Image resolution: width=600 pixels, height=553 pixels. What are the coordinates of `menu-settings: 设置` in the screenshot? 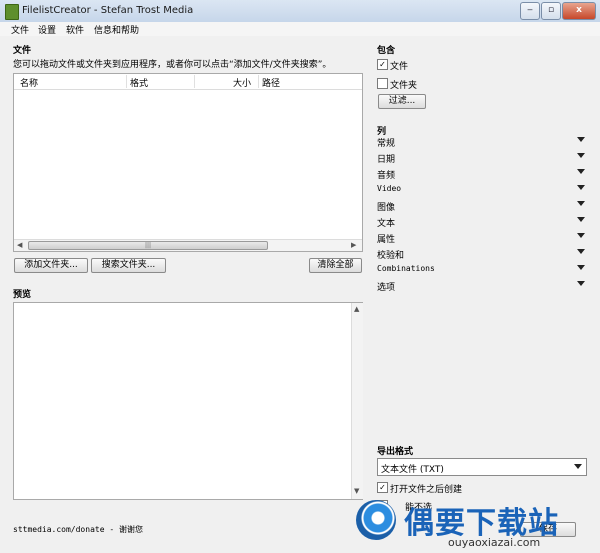 It's located at (47, 29).